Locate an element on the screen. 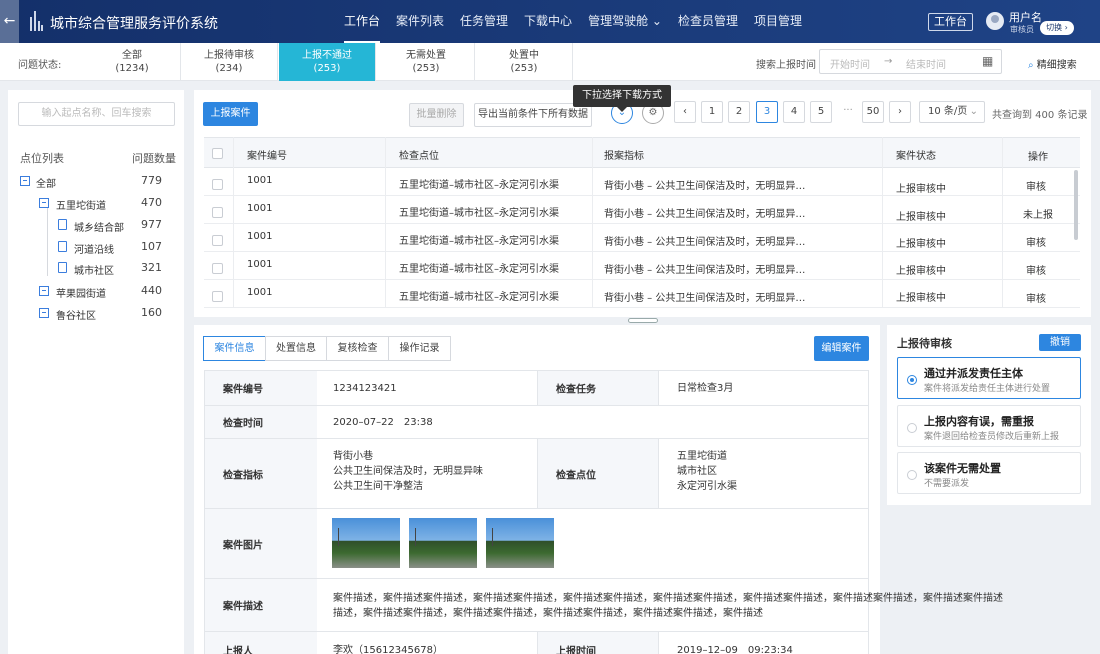  status-tab-processing: 处置中 (253) is located at coordinates (524, 62).